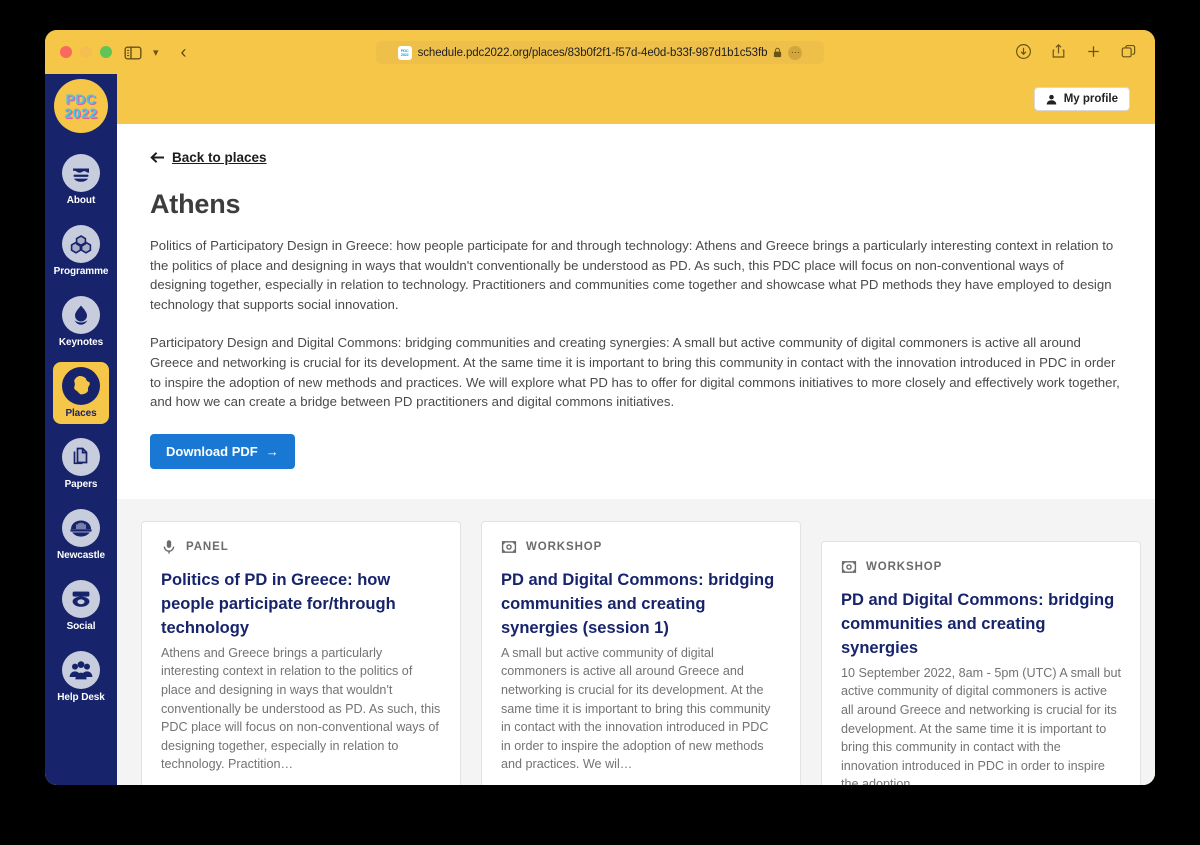 This screenshot has height=845, width=1200. I want to click on close-window-button, so click(66, 52).